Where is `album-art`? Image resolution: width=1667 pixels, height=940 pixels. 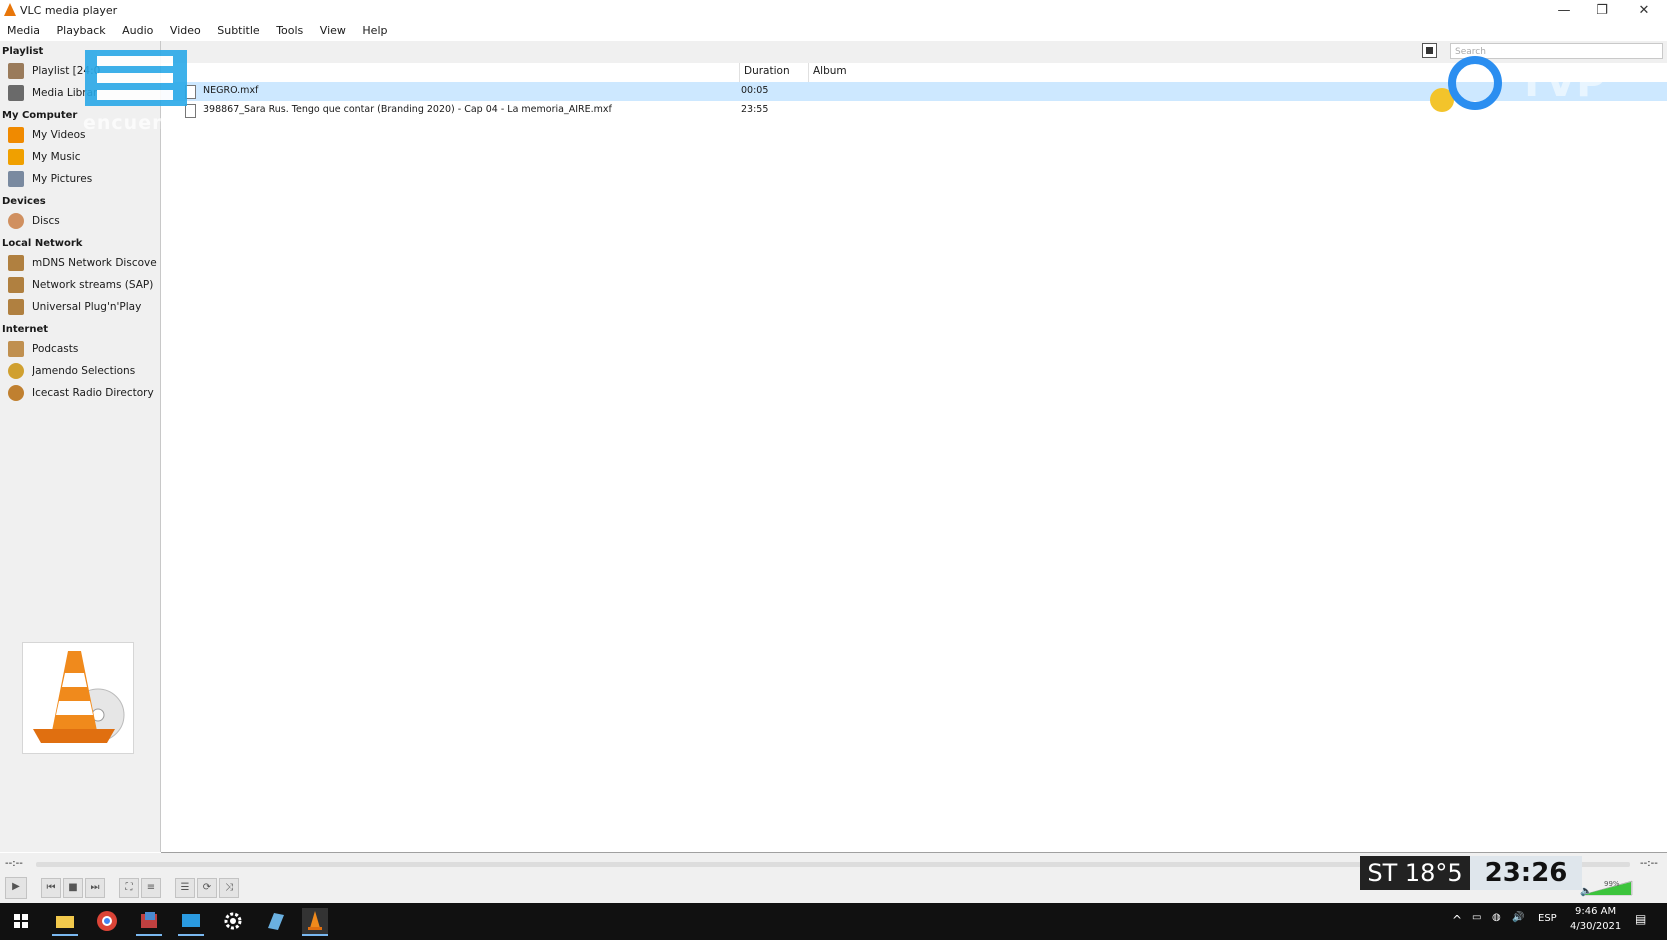
album-art is located at coordinates (78, 698).